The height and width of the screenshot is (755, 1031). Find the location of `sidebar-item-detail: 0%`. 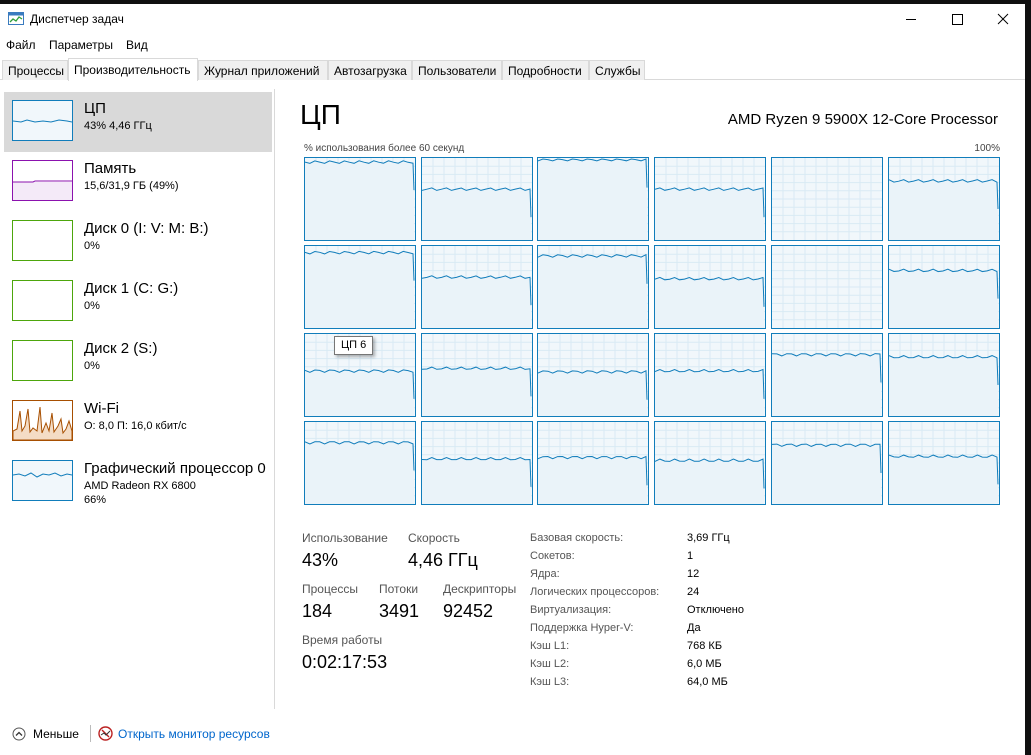

sidebar-item-detail: 0% is located at coordinates (92, 246).